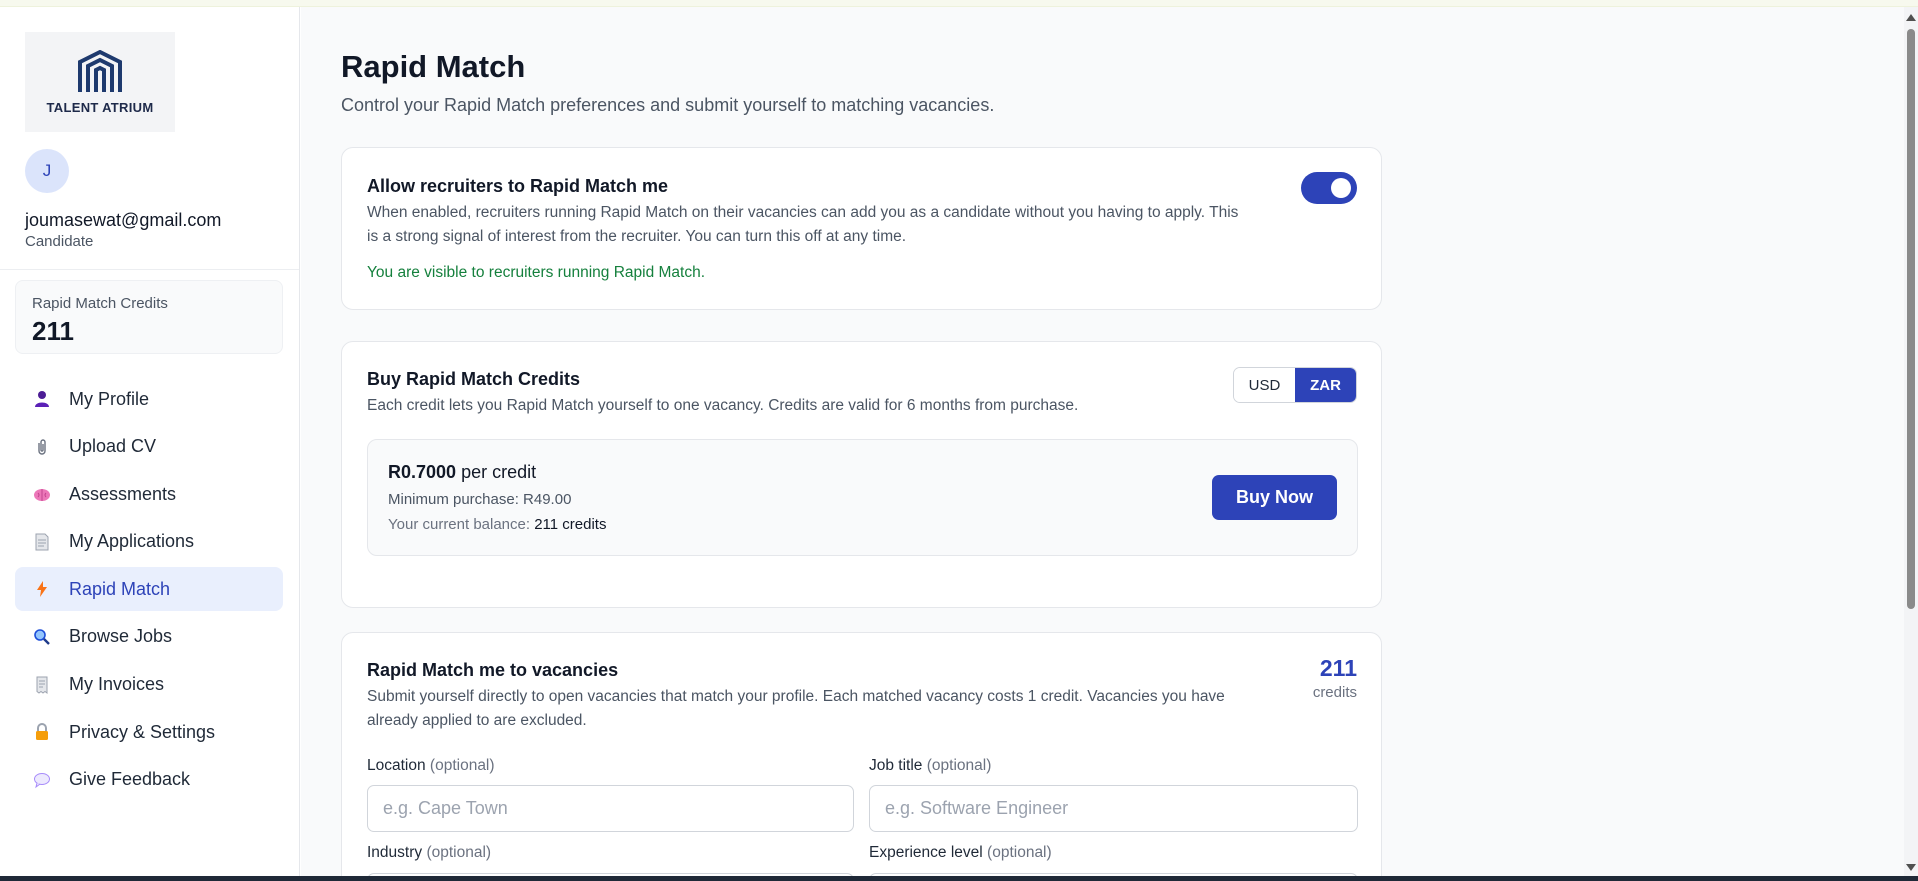 The height and width of the screenshot is (881, 1918). I want to click on sidebar-item-browse-jobs: Browse Jobs, so click(149, 637).